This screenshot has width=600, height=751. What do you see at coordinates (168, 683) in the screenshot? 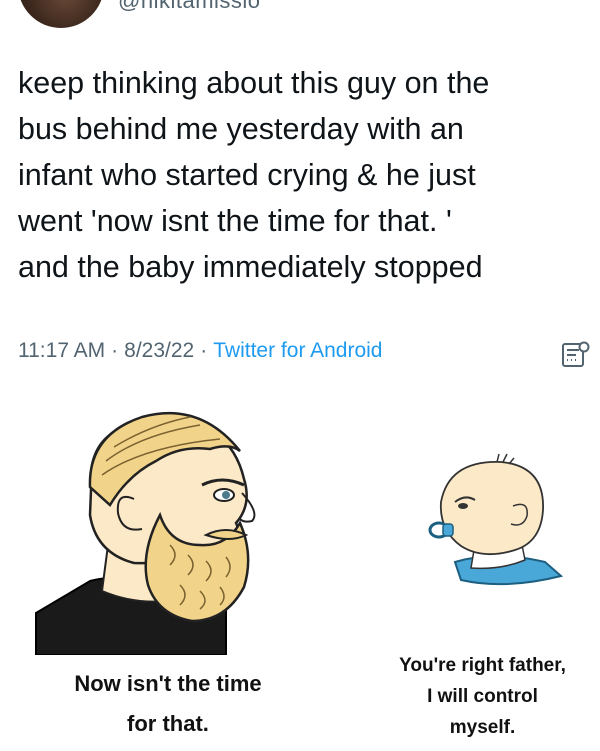
I see `caption-line: Now isn't the time` at bounding box center [168, 683].